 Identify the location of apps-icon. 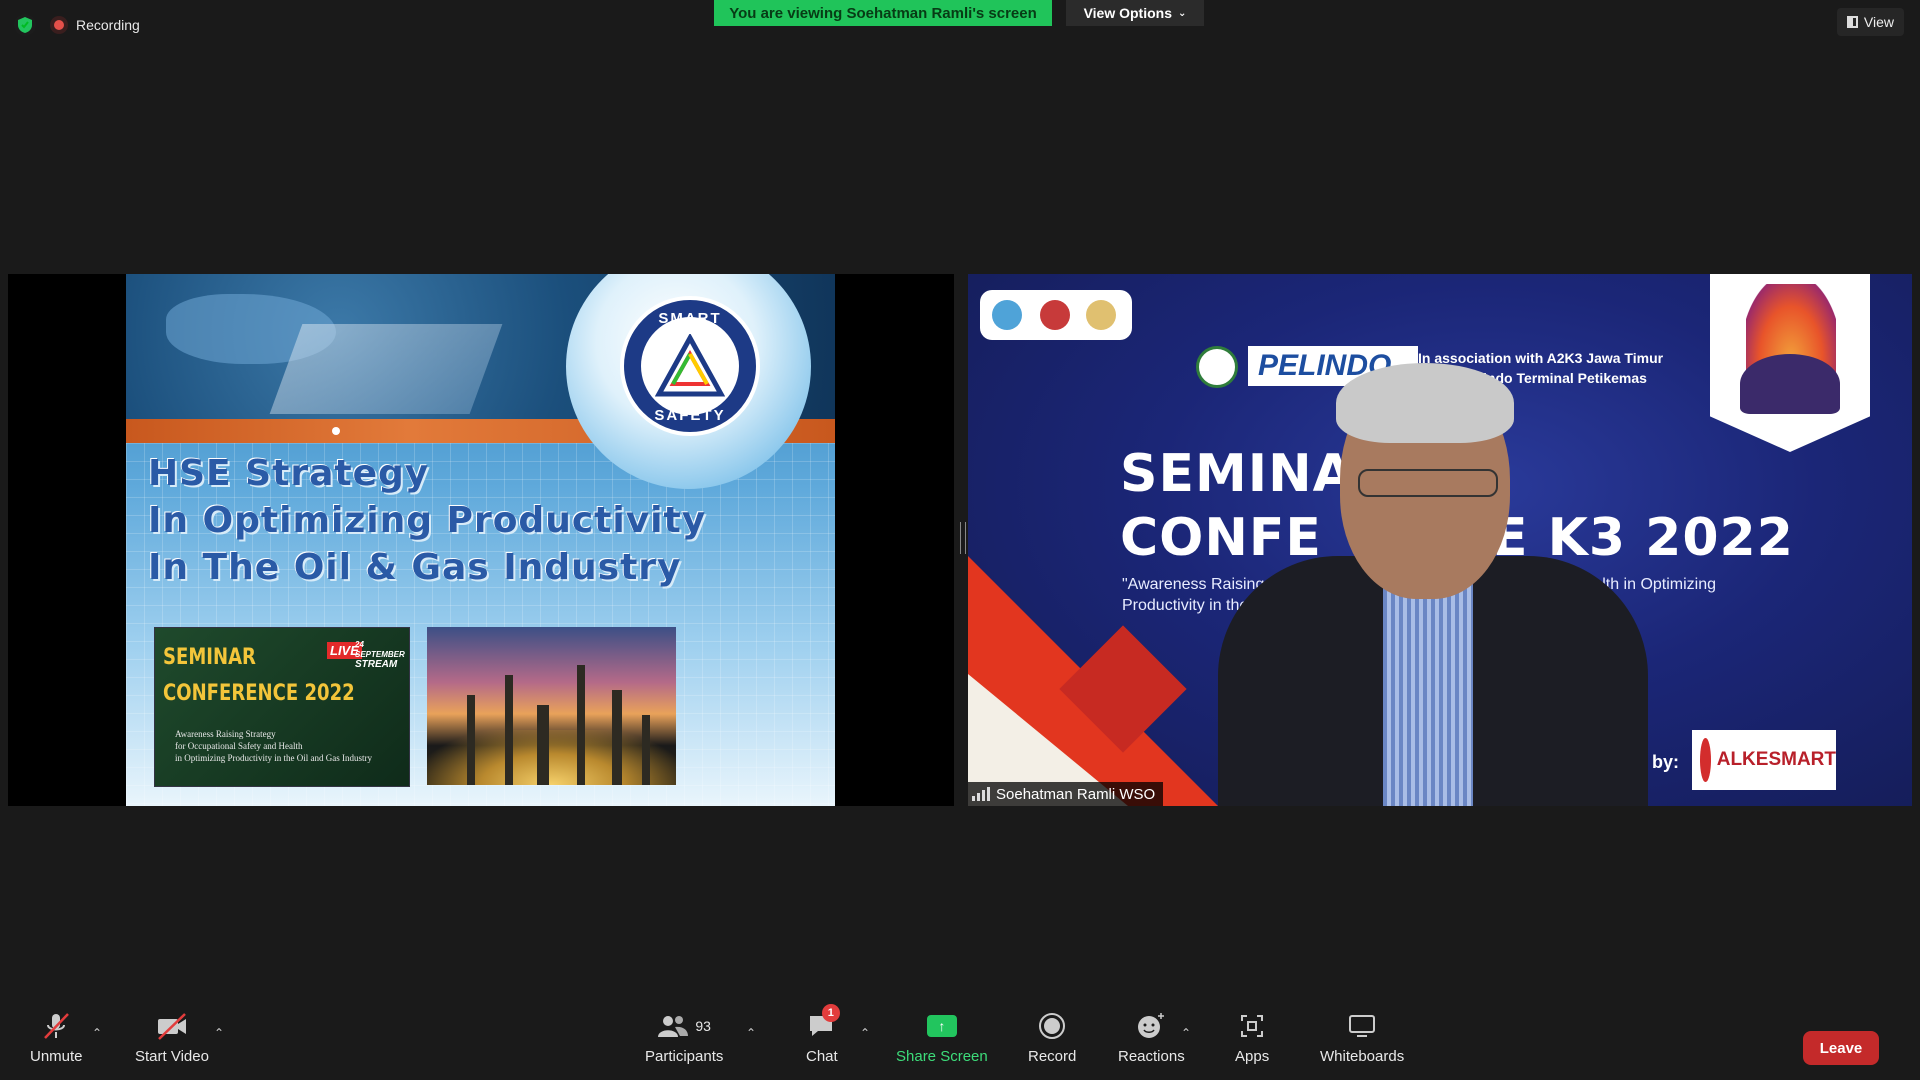
(1252, 1026).